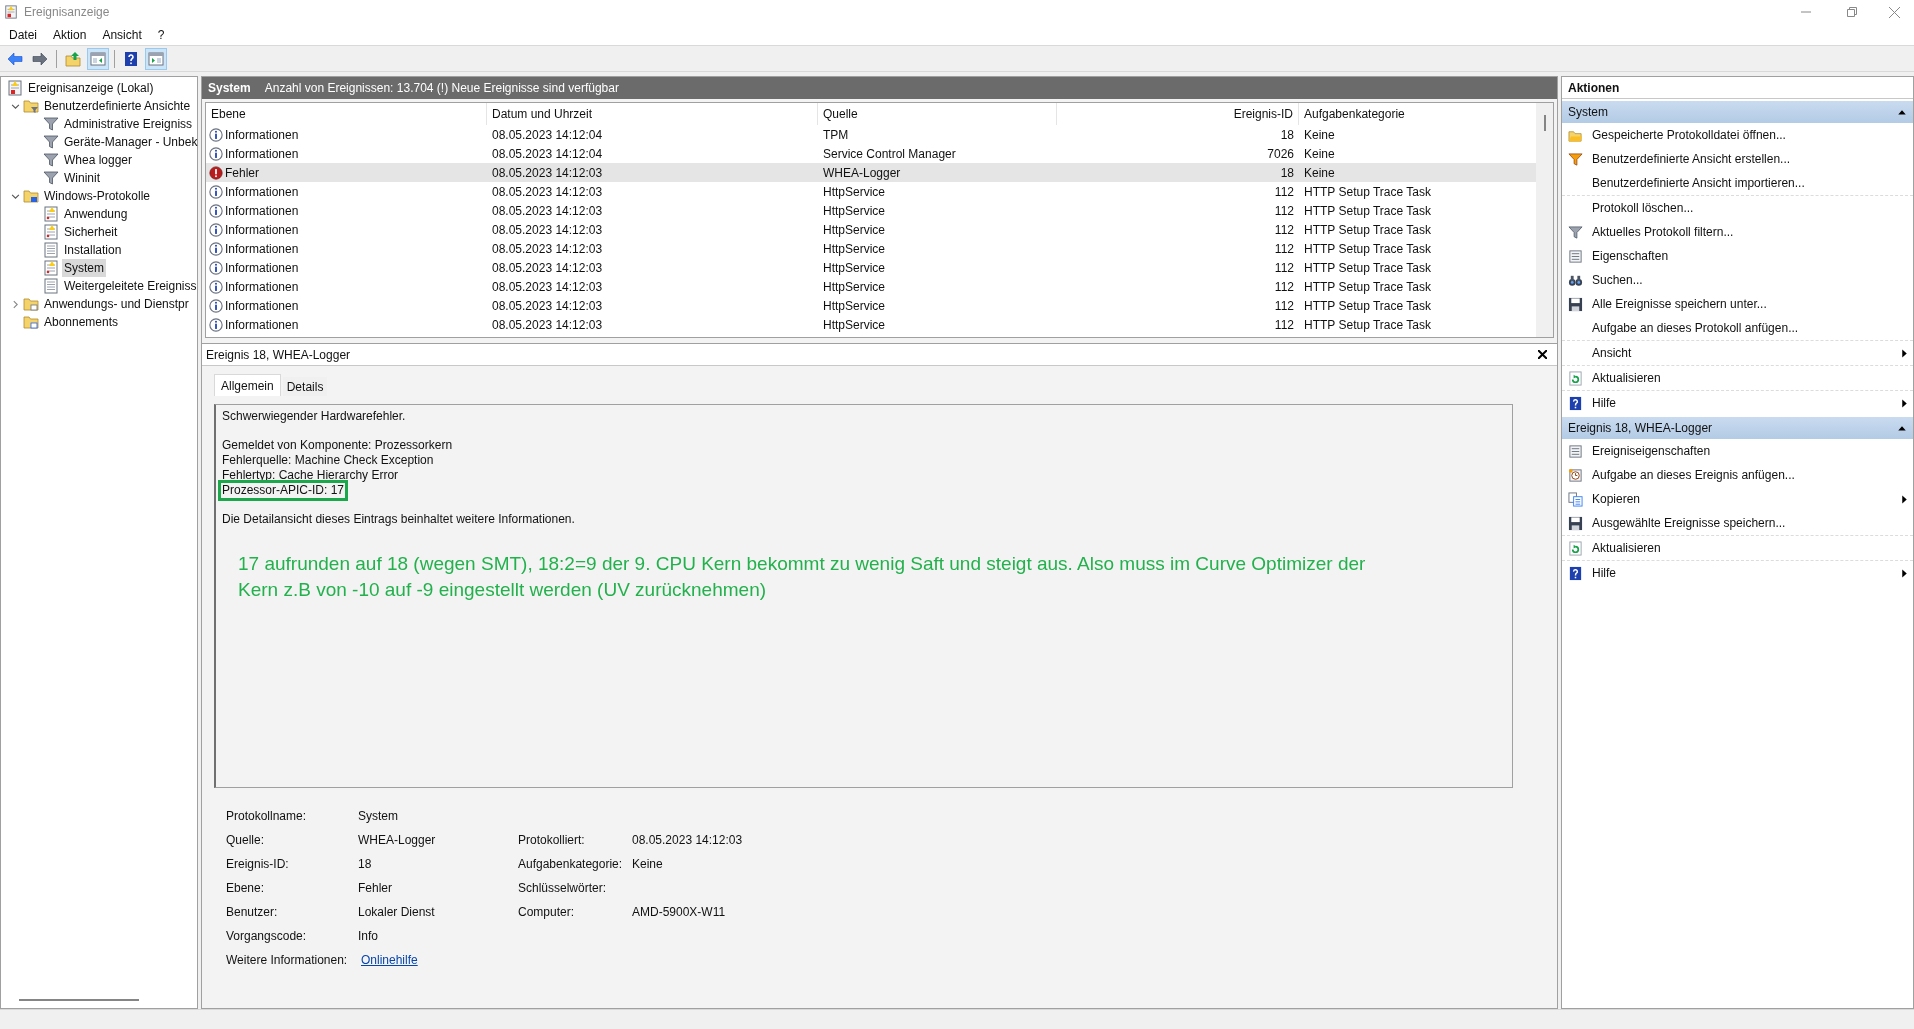  I want to click on field-label: Quelle:, so click(246, 840).